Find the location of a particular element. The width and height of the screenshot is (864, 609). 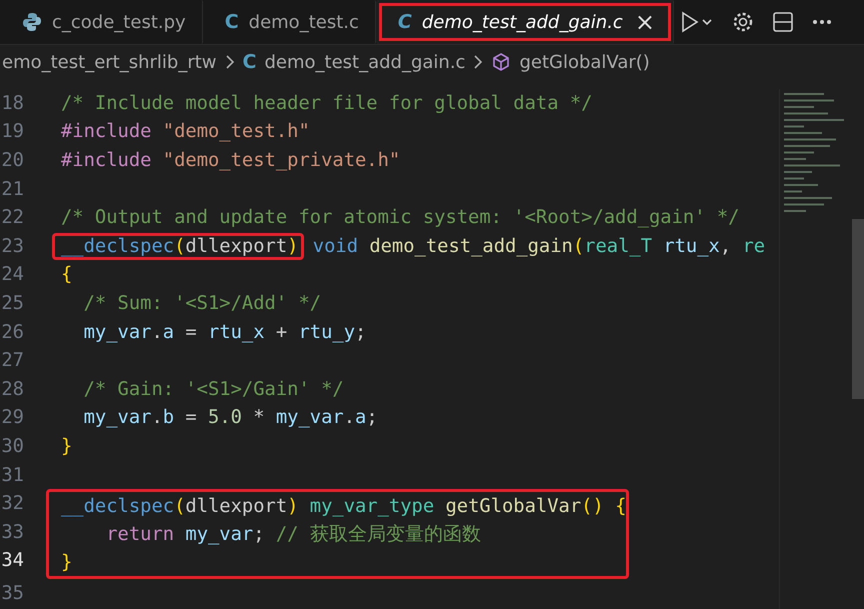

line-number: 31 is located at coordinates (12, 475).